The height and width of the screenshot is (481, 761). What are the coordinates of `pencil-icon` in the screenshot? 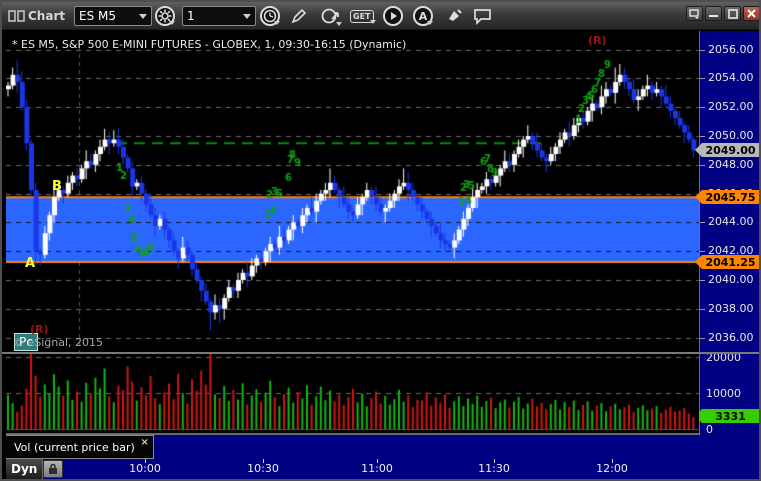 It's located at (299, 16).